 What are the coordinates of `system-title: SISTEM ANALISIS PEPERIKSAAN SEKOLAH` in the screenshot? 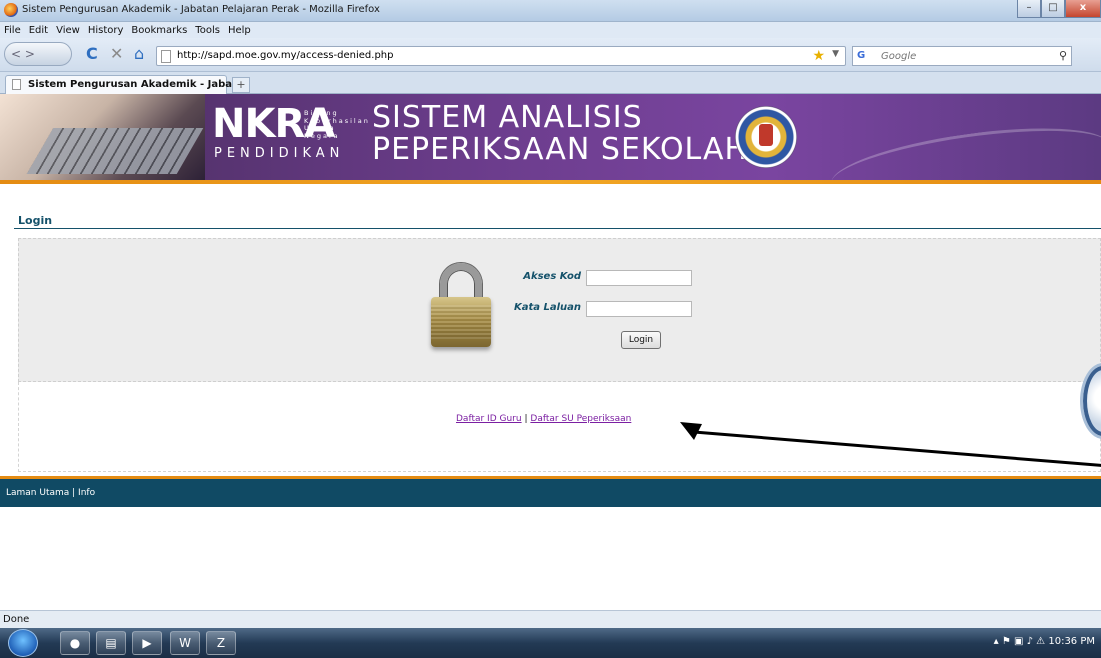 It's located at (560, 133).